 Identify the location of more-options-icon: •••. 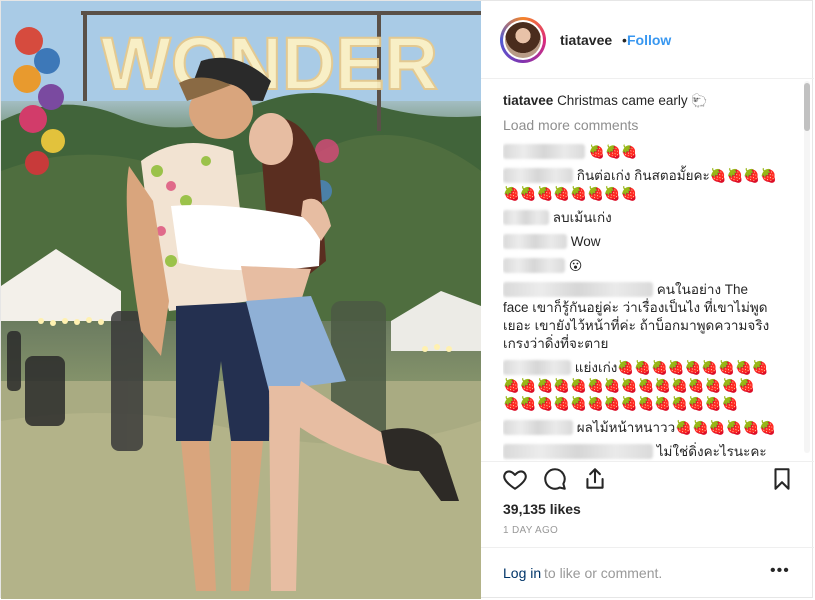
(780, 571).